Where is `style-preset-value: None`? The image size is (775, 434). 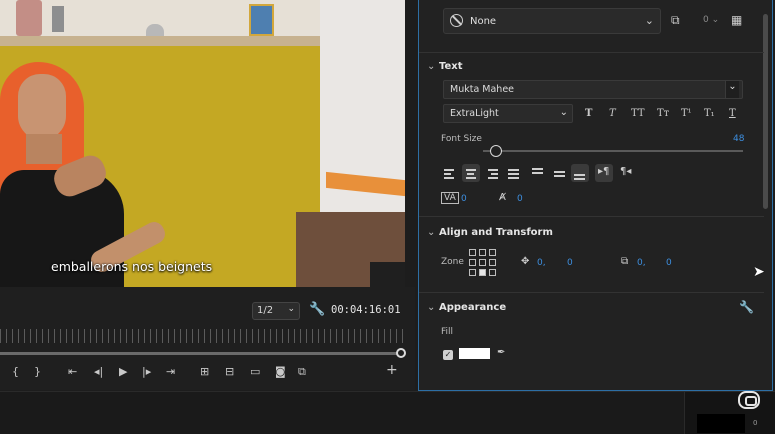 style-preset-value: None is located at coordinates (483, 21).